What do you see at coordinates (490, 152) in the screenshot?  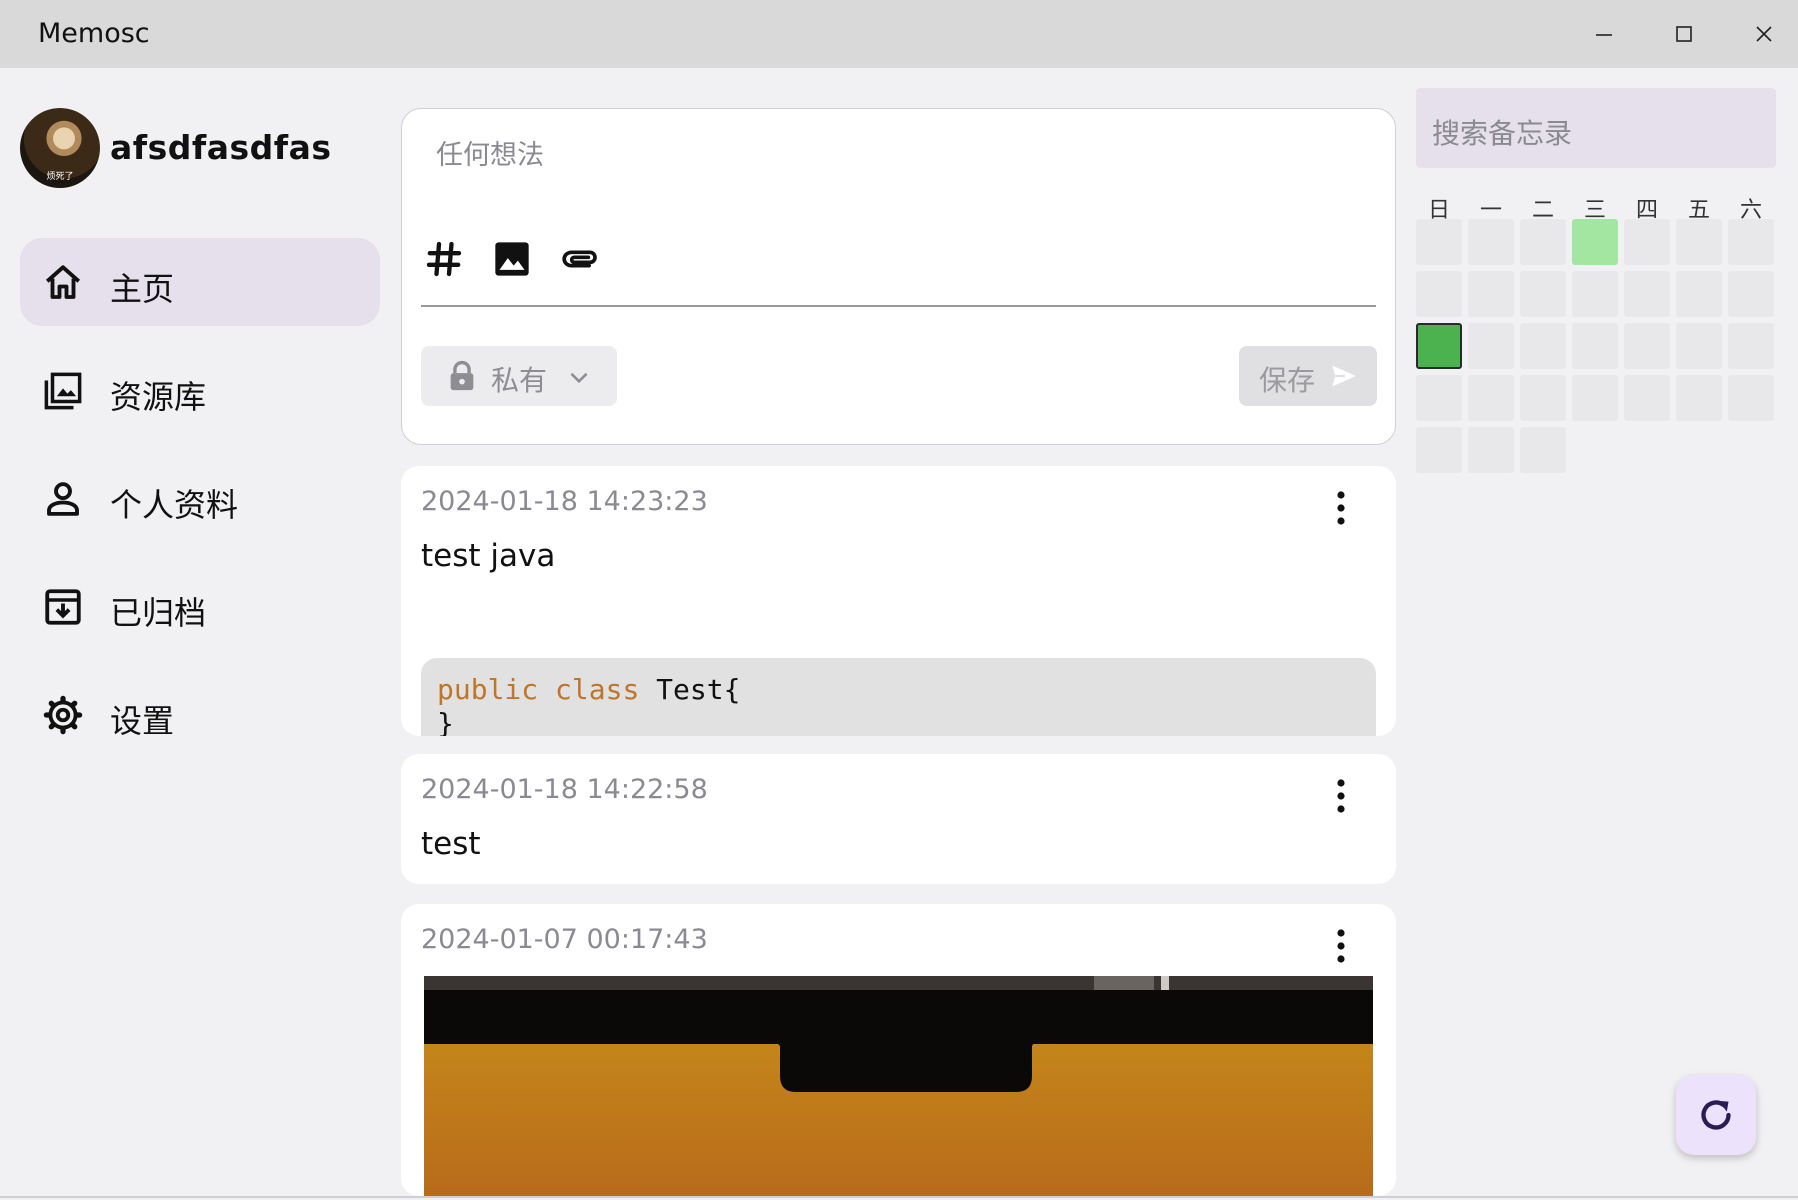 I see `editor-input: 任何想法` at bounding box center [490, 152].